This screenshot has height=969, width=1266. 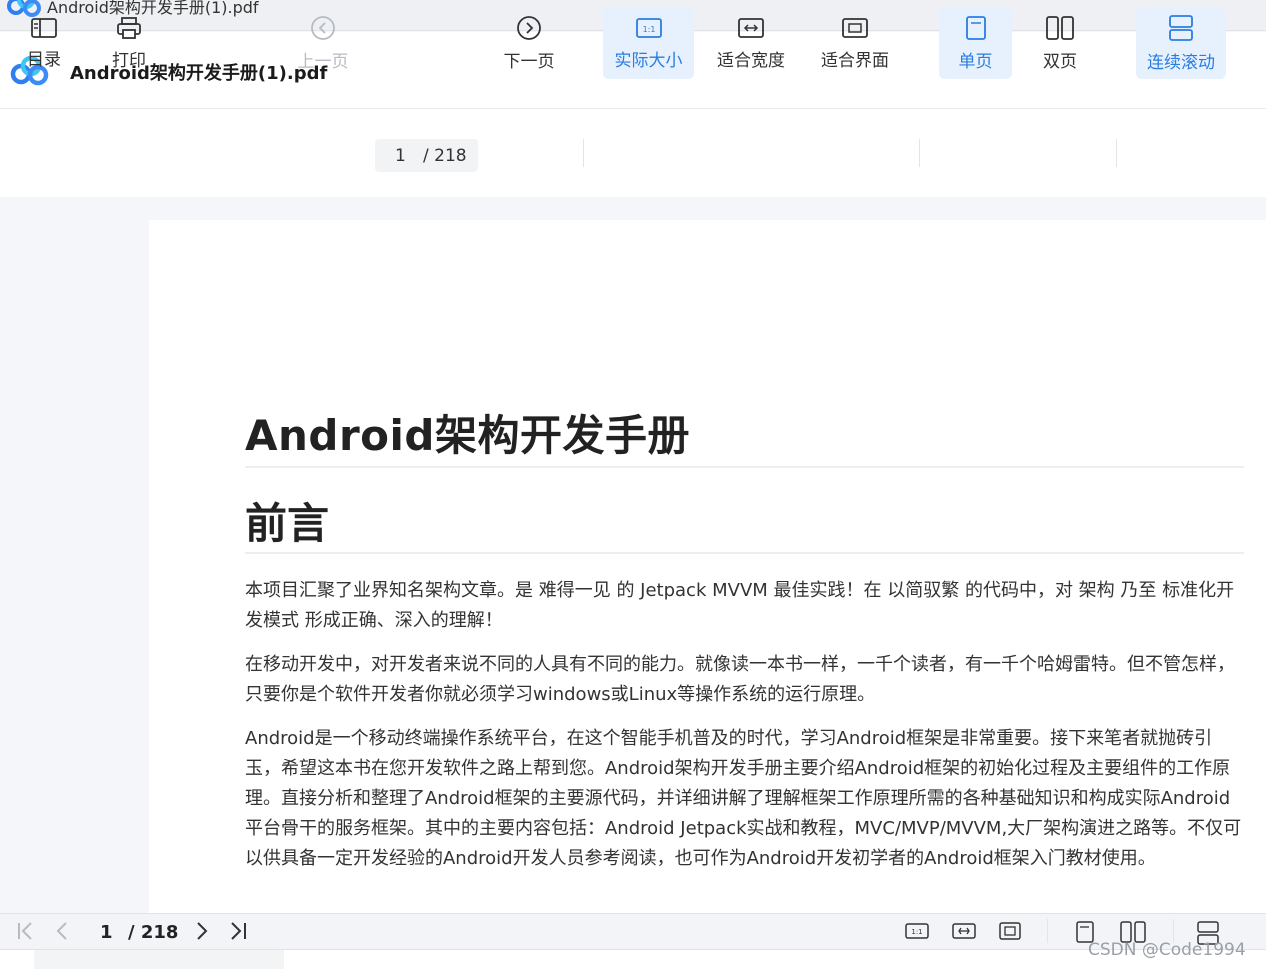 I want to click on actual-size-button: 1:1 实际大小, so click(x=648, y=43).